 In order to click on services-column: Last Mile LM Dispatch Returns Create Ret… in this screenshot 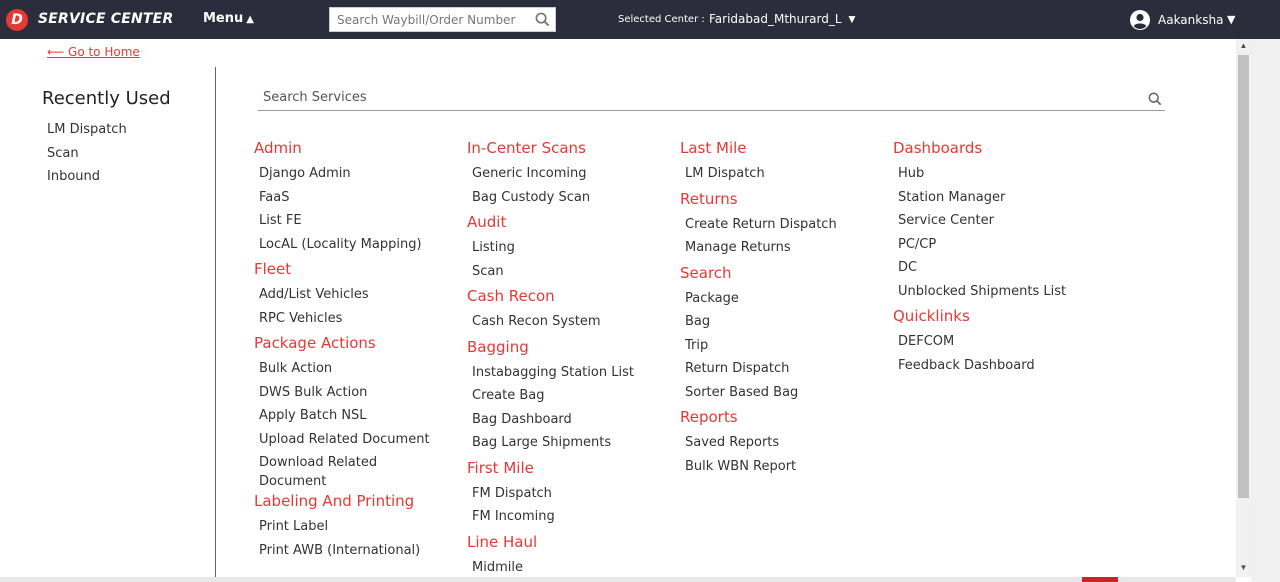, I will do `click(780, 309)`.